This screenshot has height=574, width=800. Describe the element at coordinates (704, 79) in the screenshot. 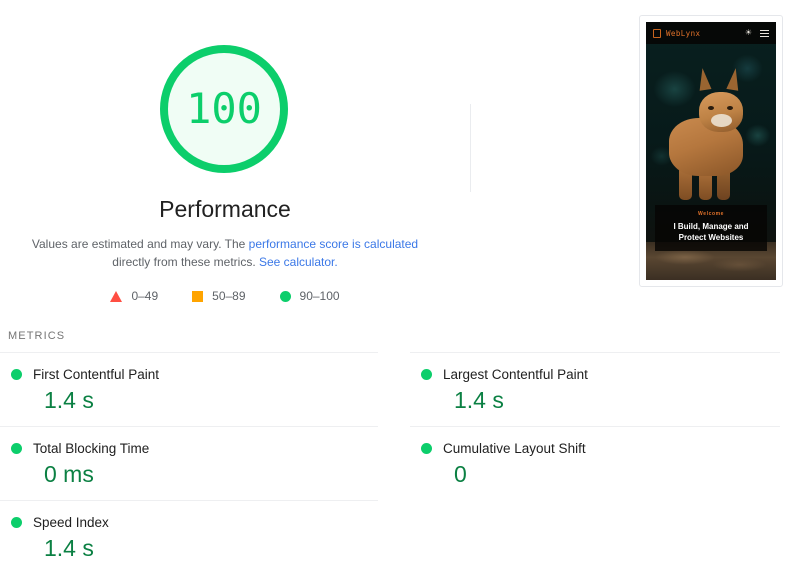

I see `lynx-ear-left` at that location.